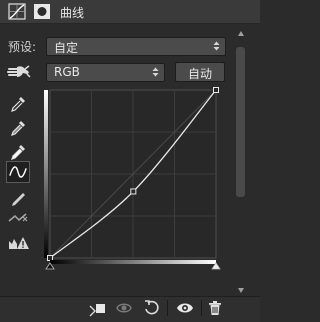 This screenshot has width=320, height=322. I want to click on channel-select: RGB, so click(105, 72).